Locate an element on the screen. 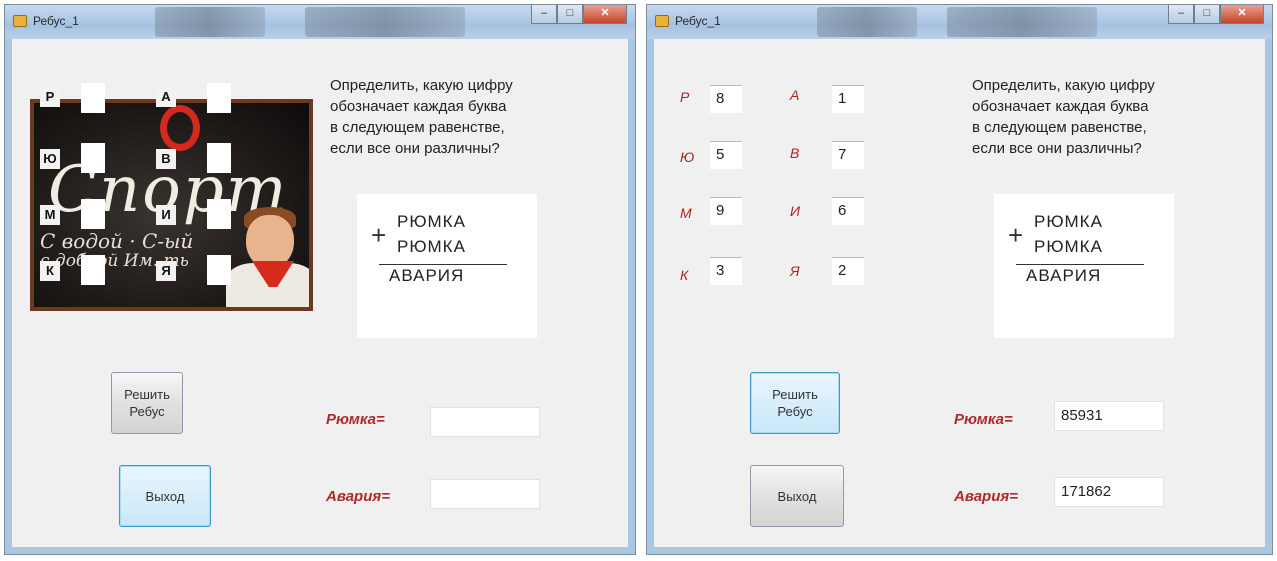  letter-value: 2 is located at coordinates (848, 271).